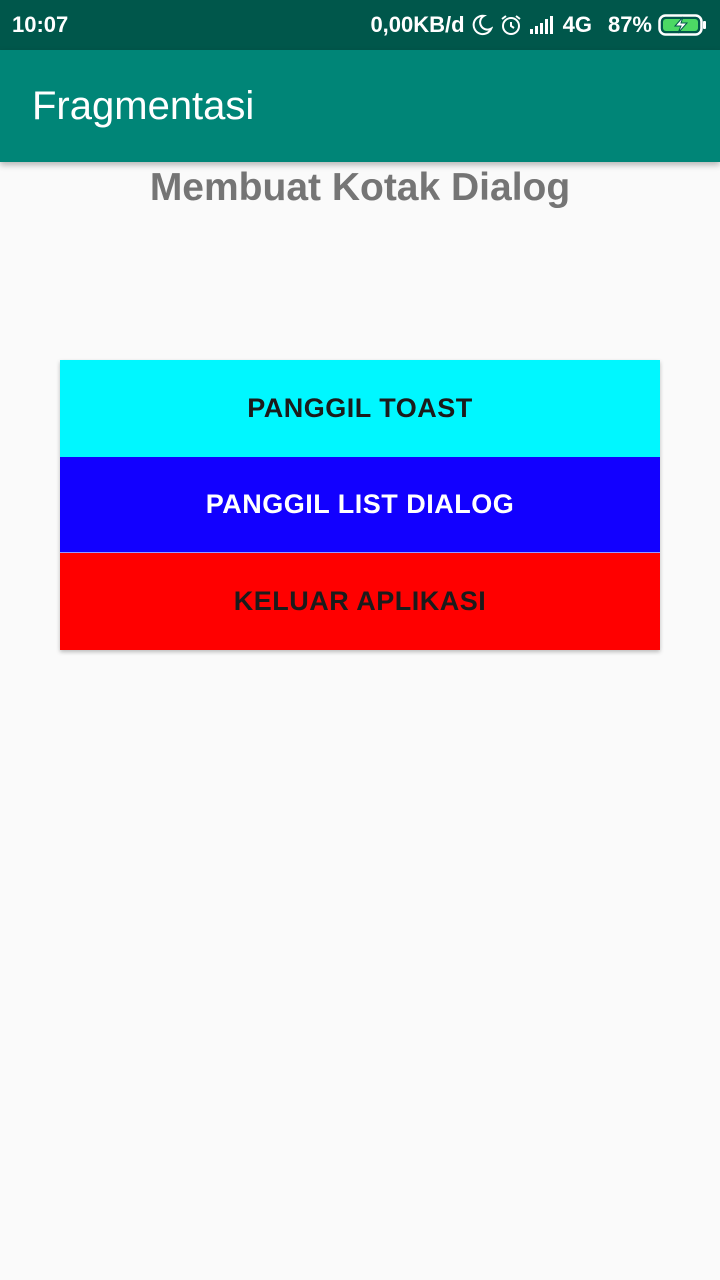 This screenshot has width=720, height=1280. Describe the element at coordinates (360, 408) in the screenshot. I see `panggil-toast-button: PANGGIL TOAST` at that location.